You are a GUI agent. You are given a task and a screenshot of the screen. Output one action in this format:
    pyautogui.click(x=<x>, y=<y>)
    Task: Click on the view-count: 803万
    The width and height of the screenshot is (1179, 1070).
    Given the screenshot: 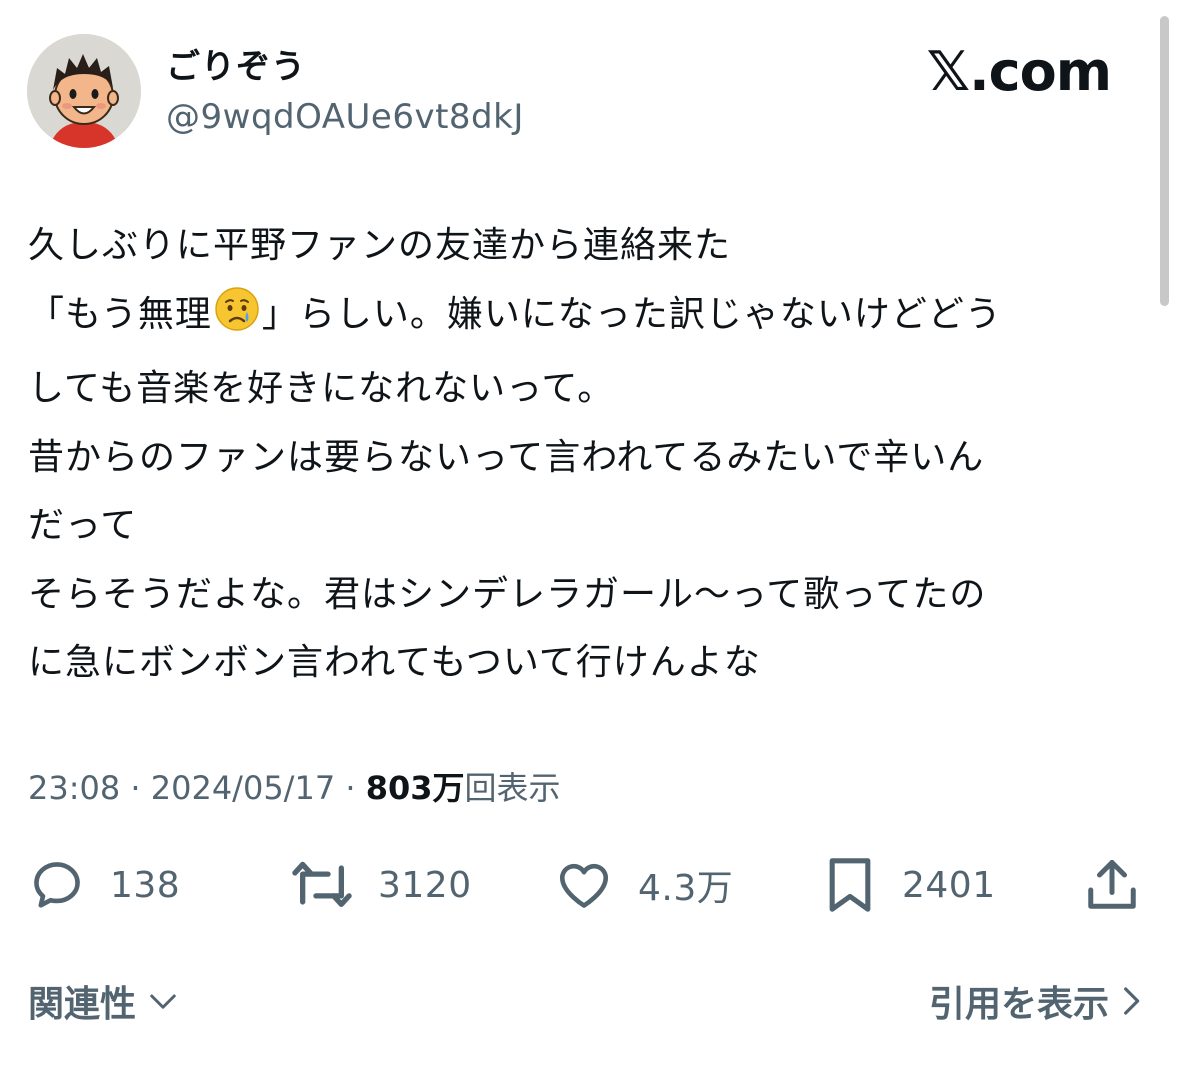 What is the action you would take?
    pyautogui.click(x=415, y=788)
    